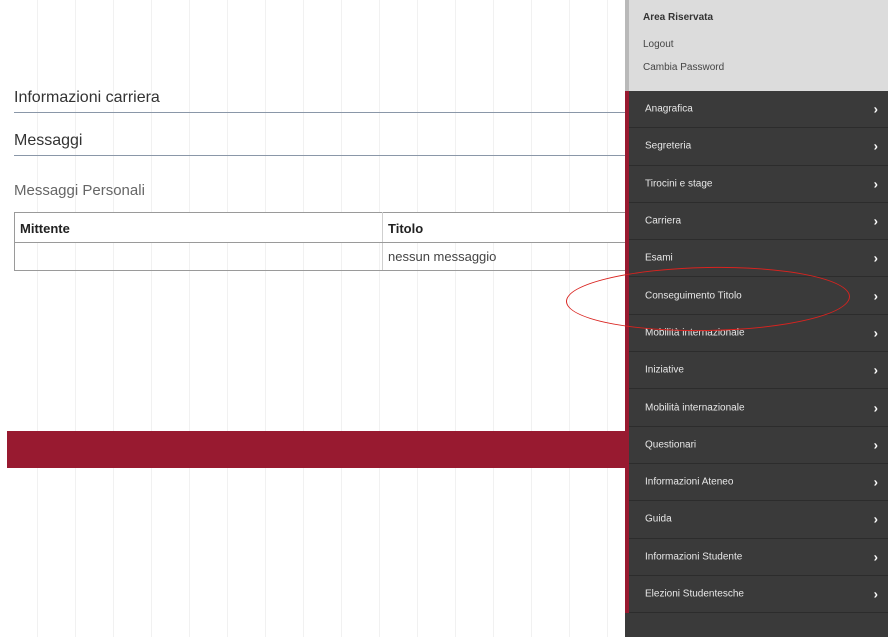 The width and height of the screenshot is (888, 637). What do you see at coordinates (756, 45) in the screenshot?
I see `sidebar-reserved-area: Area Riservata Logout Cambia Password` at bounding box center [756, 45].